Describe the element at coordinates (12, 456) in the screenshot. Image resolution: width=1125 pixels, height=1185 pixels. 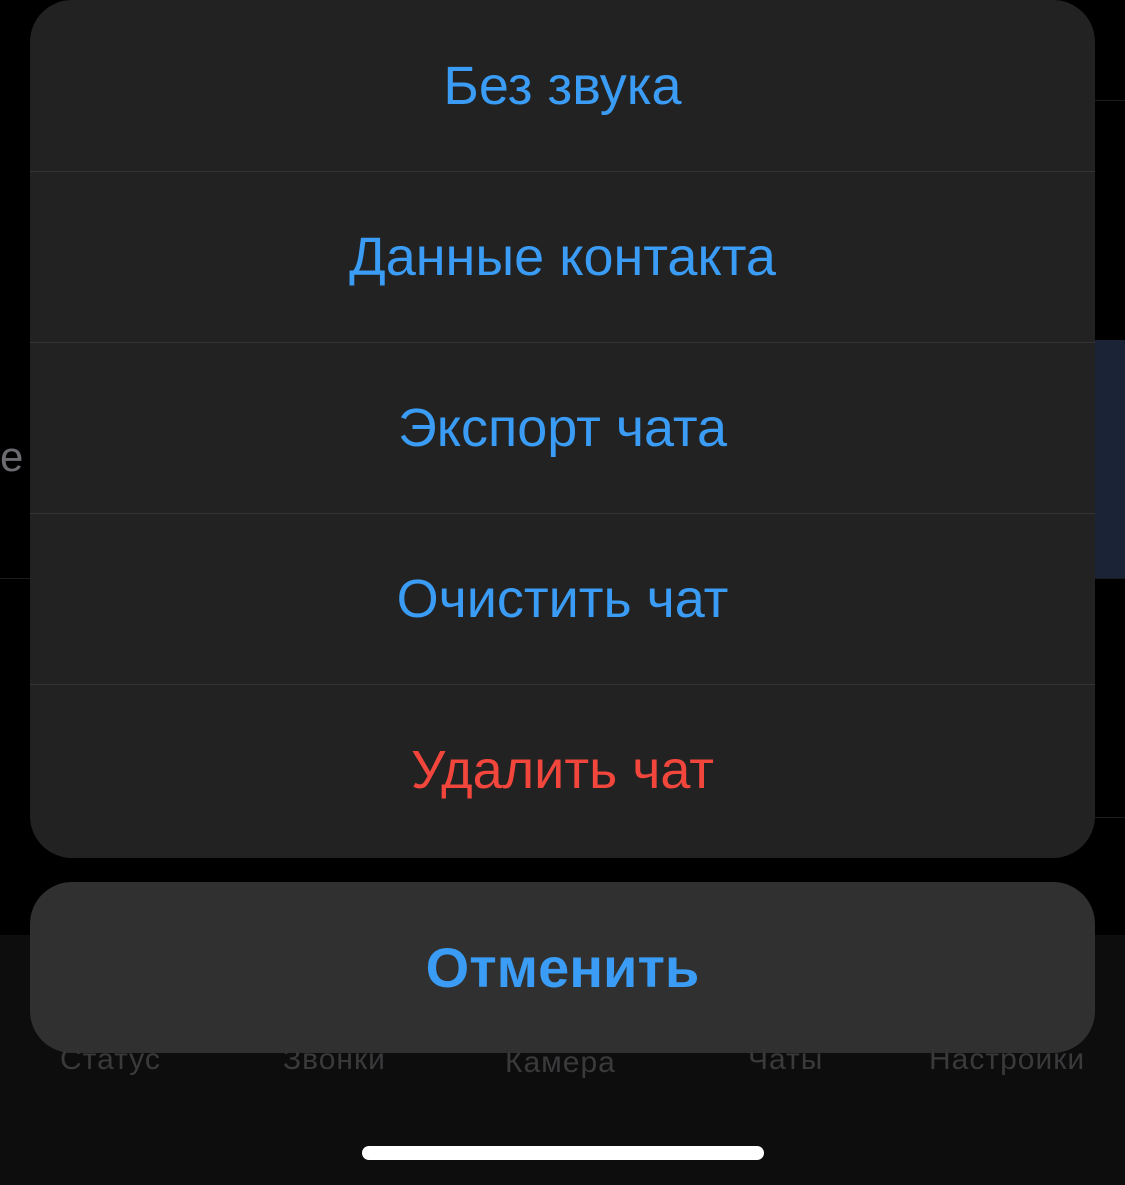
I see `background-text-fragment: е` at that location.